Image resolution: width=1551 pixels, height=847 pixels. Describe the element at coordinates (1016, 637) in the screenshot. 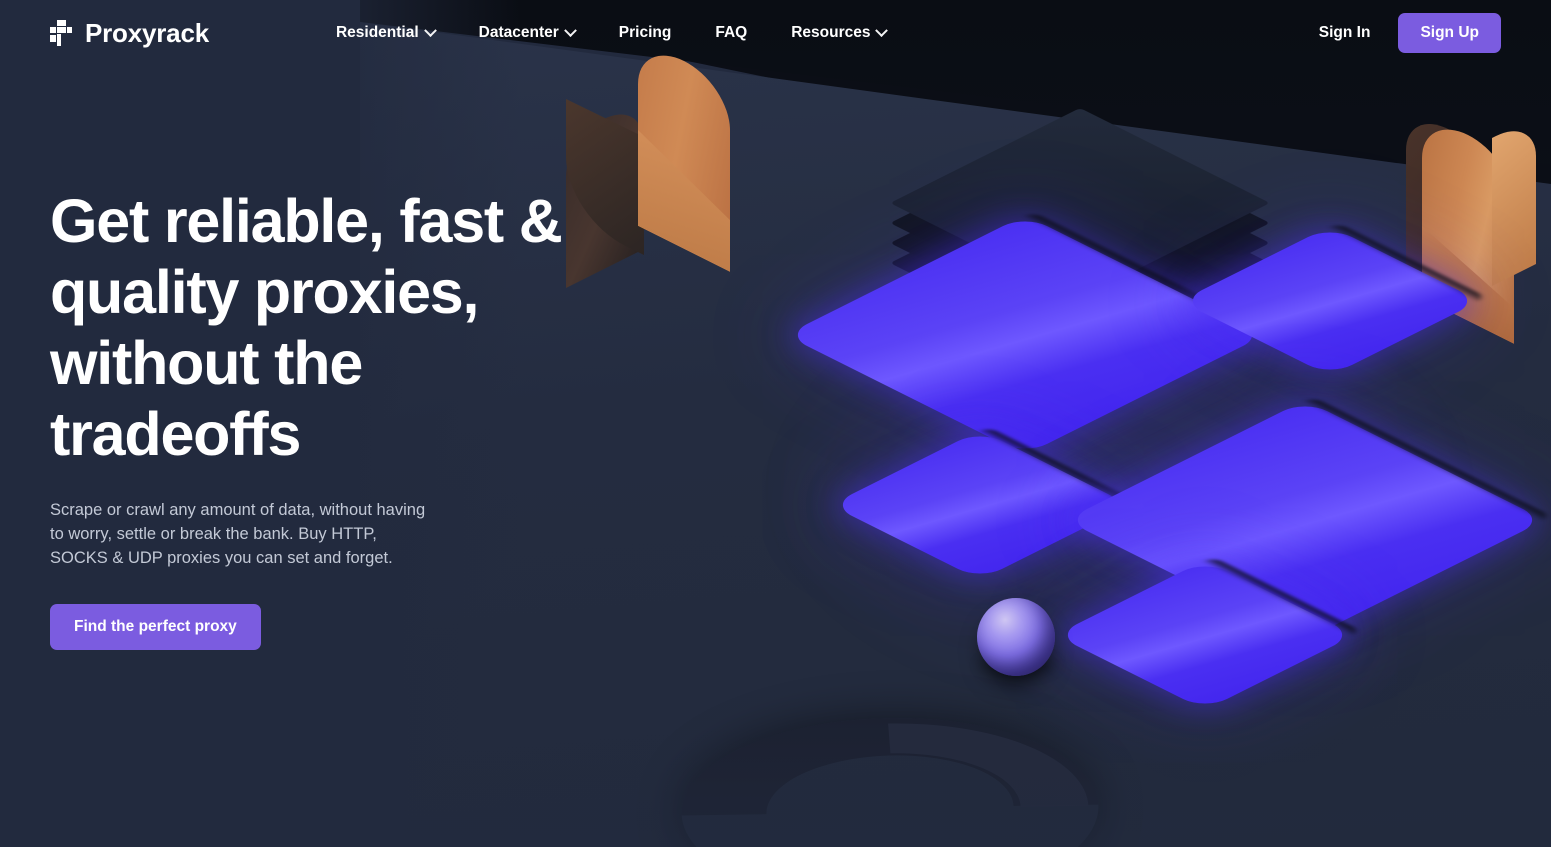

I see `purple-sphere` at that location.